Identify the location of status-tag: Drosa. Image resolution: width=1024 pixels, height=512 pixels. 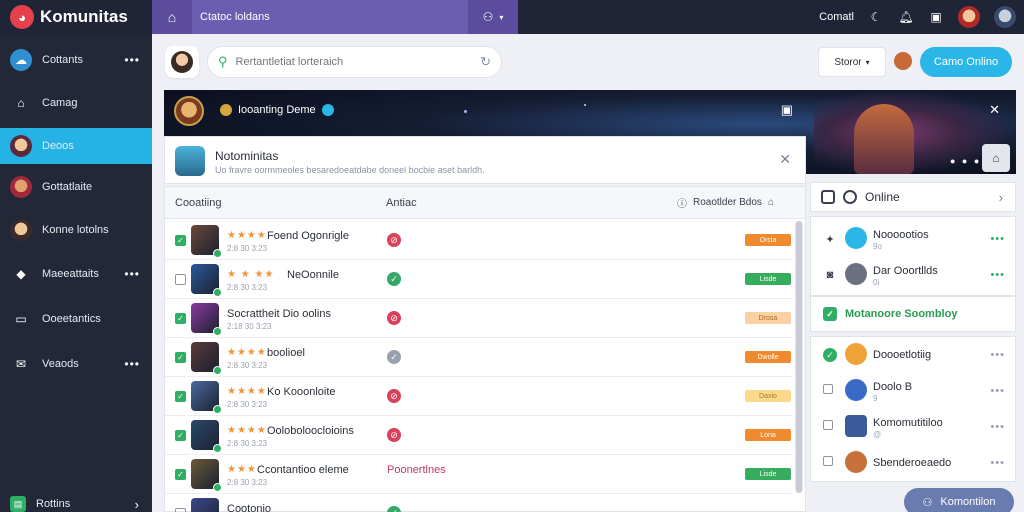
(768, 318).